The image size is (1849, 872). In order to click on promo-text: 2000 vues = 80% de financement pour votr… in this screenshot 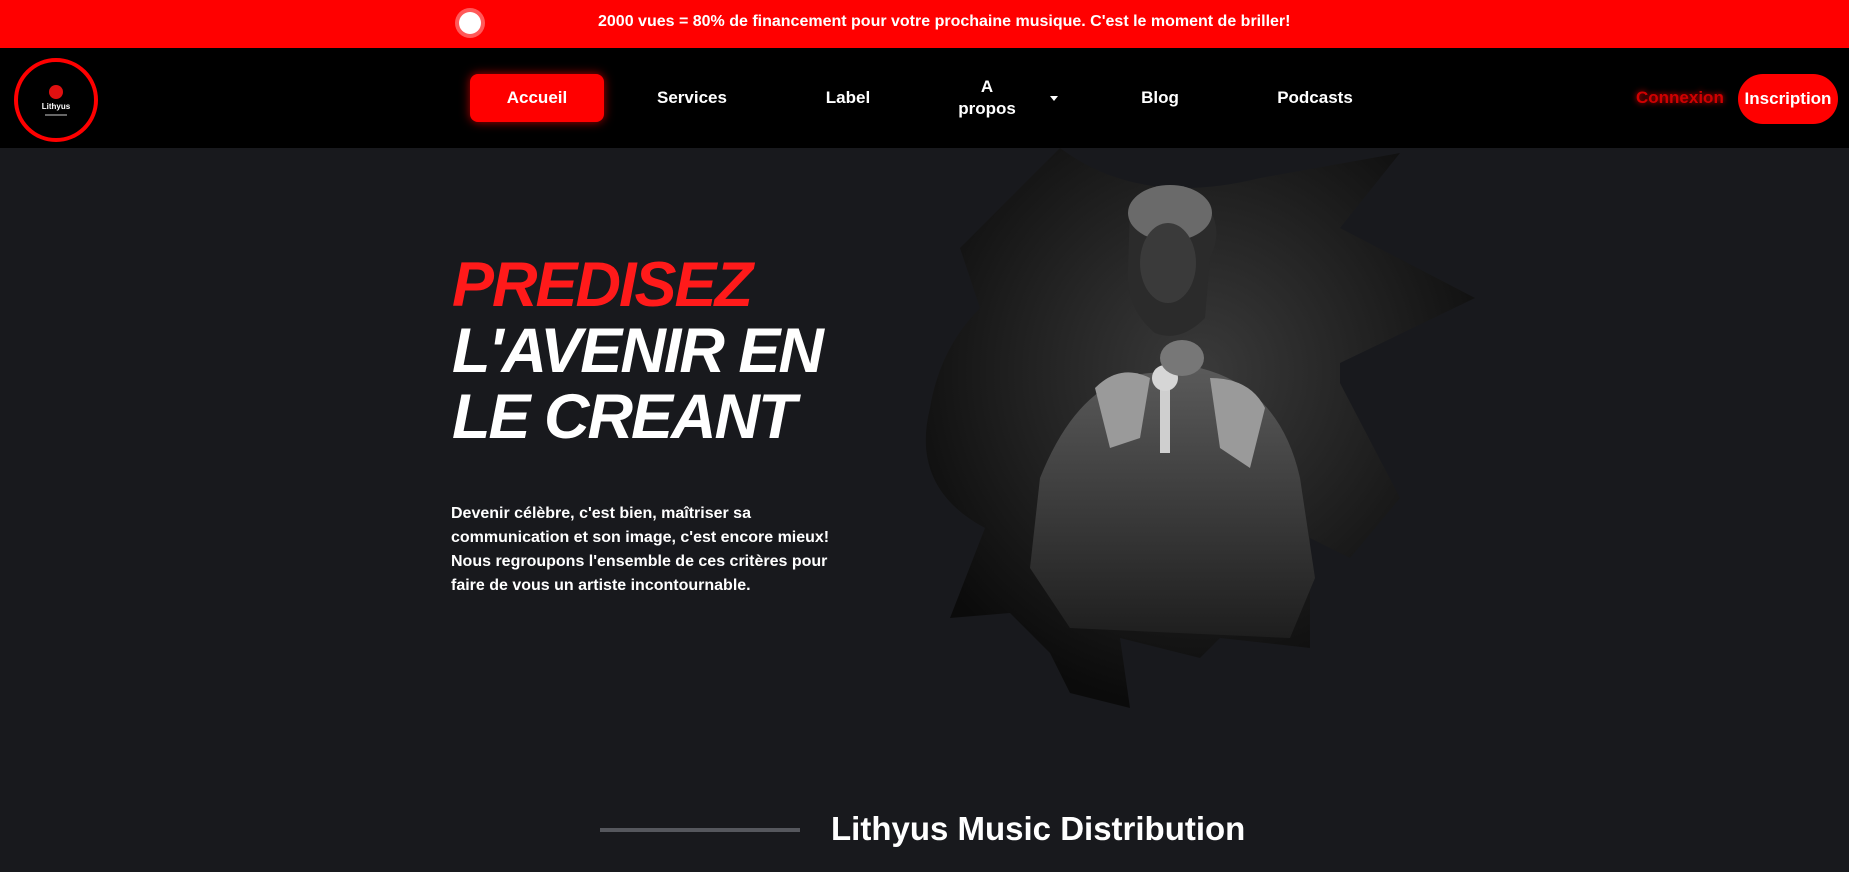, I will do `click(944, 21)`.